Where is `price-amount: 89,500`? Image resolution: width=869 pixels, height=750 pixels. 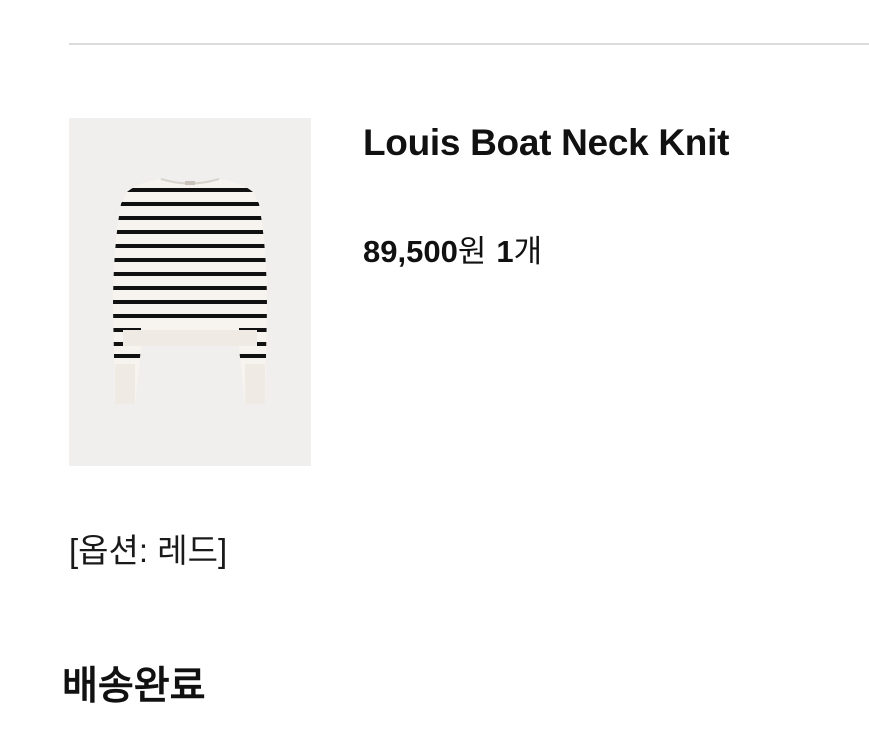 price-amount: 89,500 is located at coordinates (410, 251).